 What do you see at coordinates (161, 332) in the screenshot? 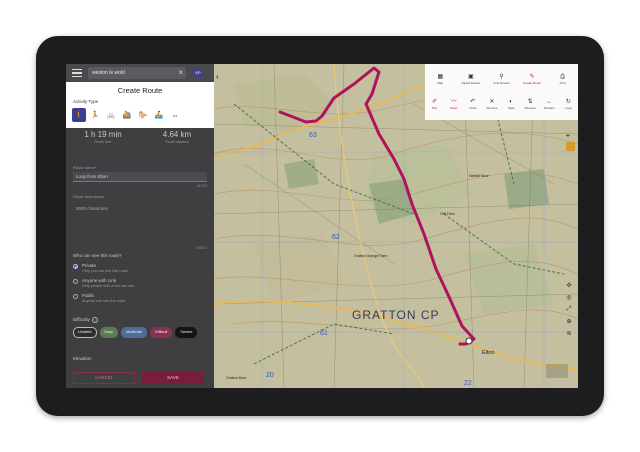
I see `difficulty-chip-difficult: Difficult` at bounding box center [161, 332].